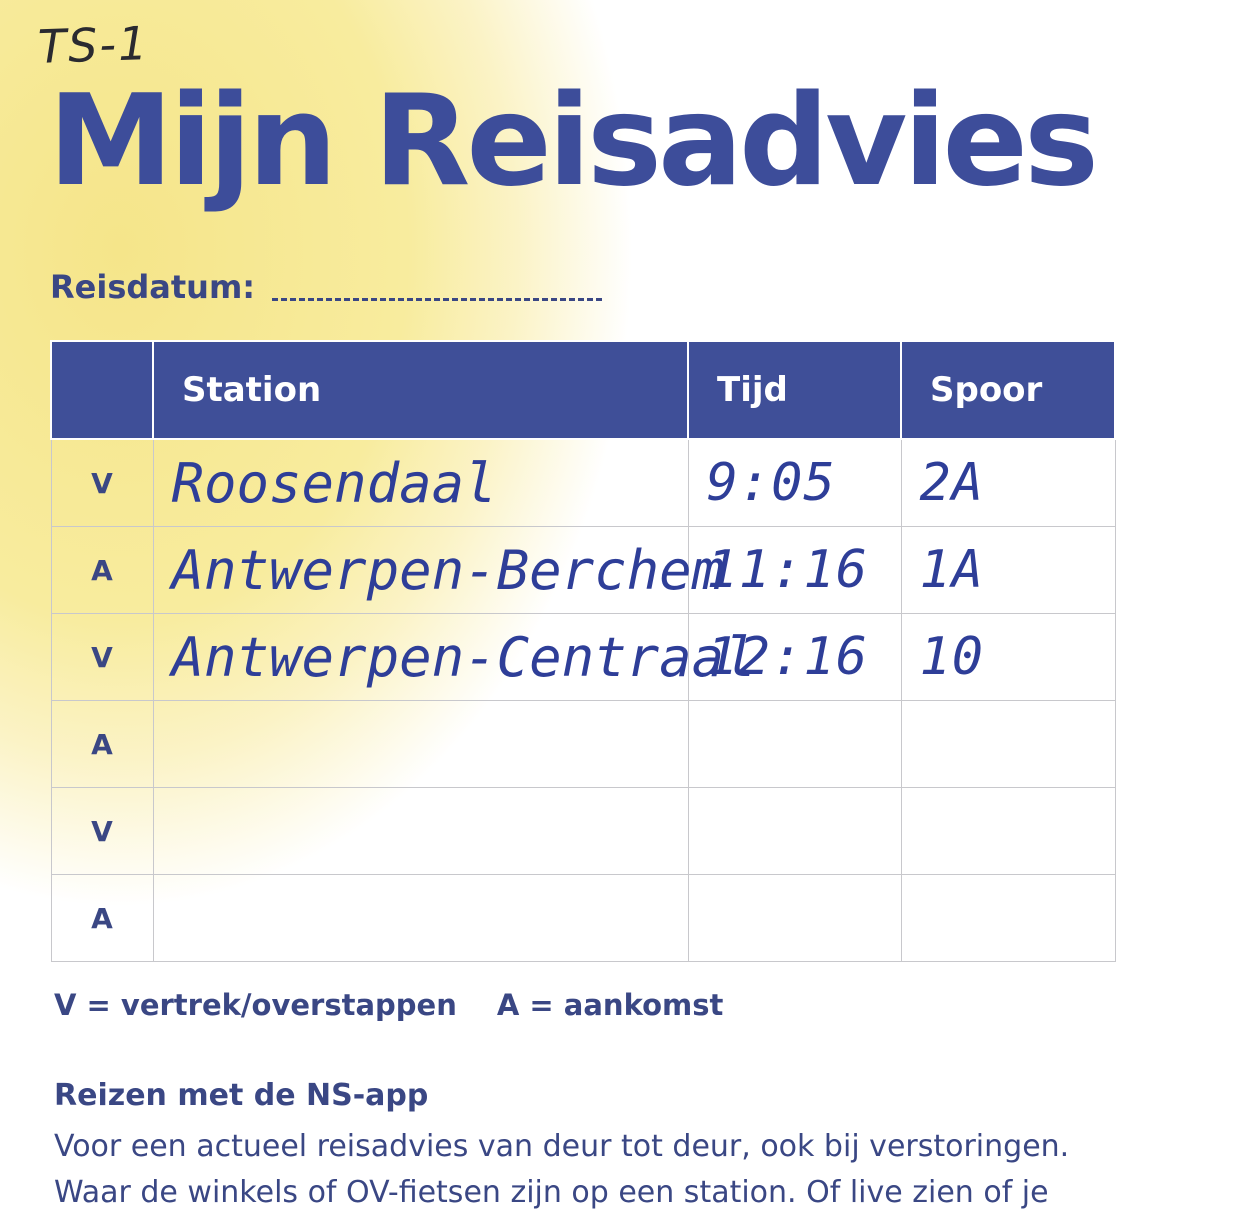  What do you see at coordinates (420, 390) in the screenshot?
I see `header-station: Station` at bounding box center [420, 390].